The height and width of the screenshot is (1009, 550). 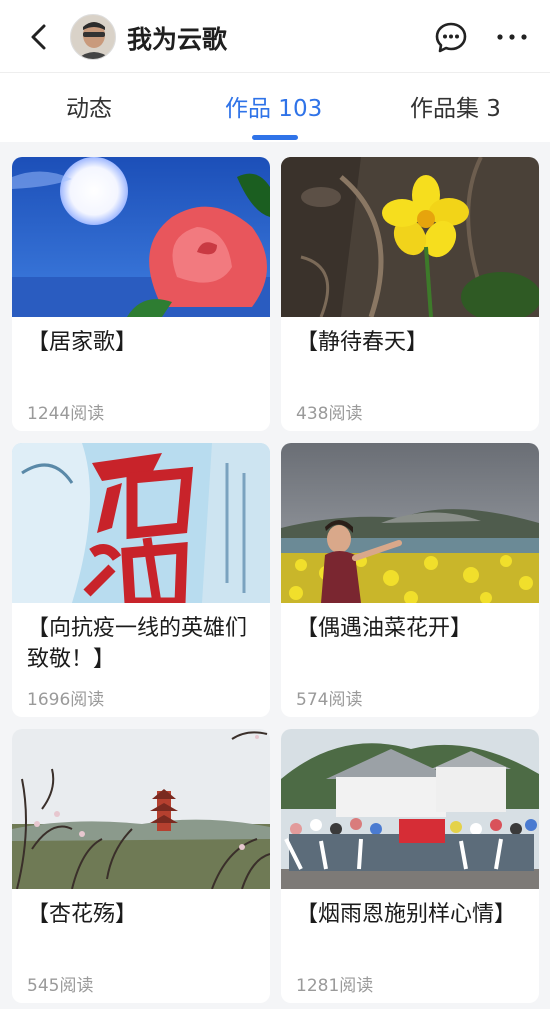 What do you see at coordinates (82, 914) in the screenshot?
I see `work-title: 【杏花殇】` at bounding box center [82, 914].